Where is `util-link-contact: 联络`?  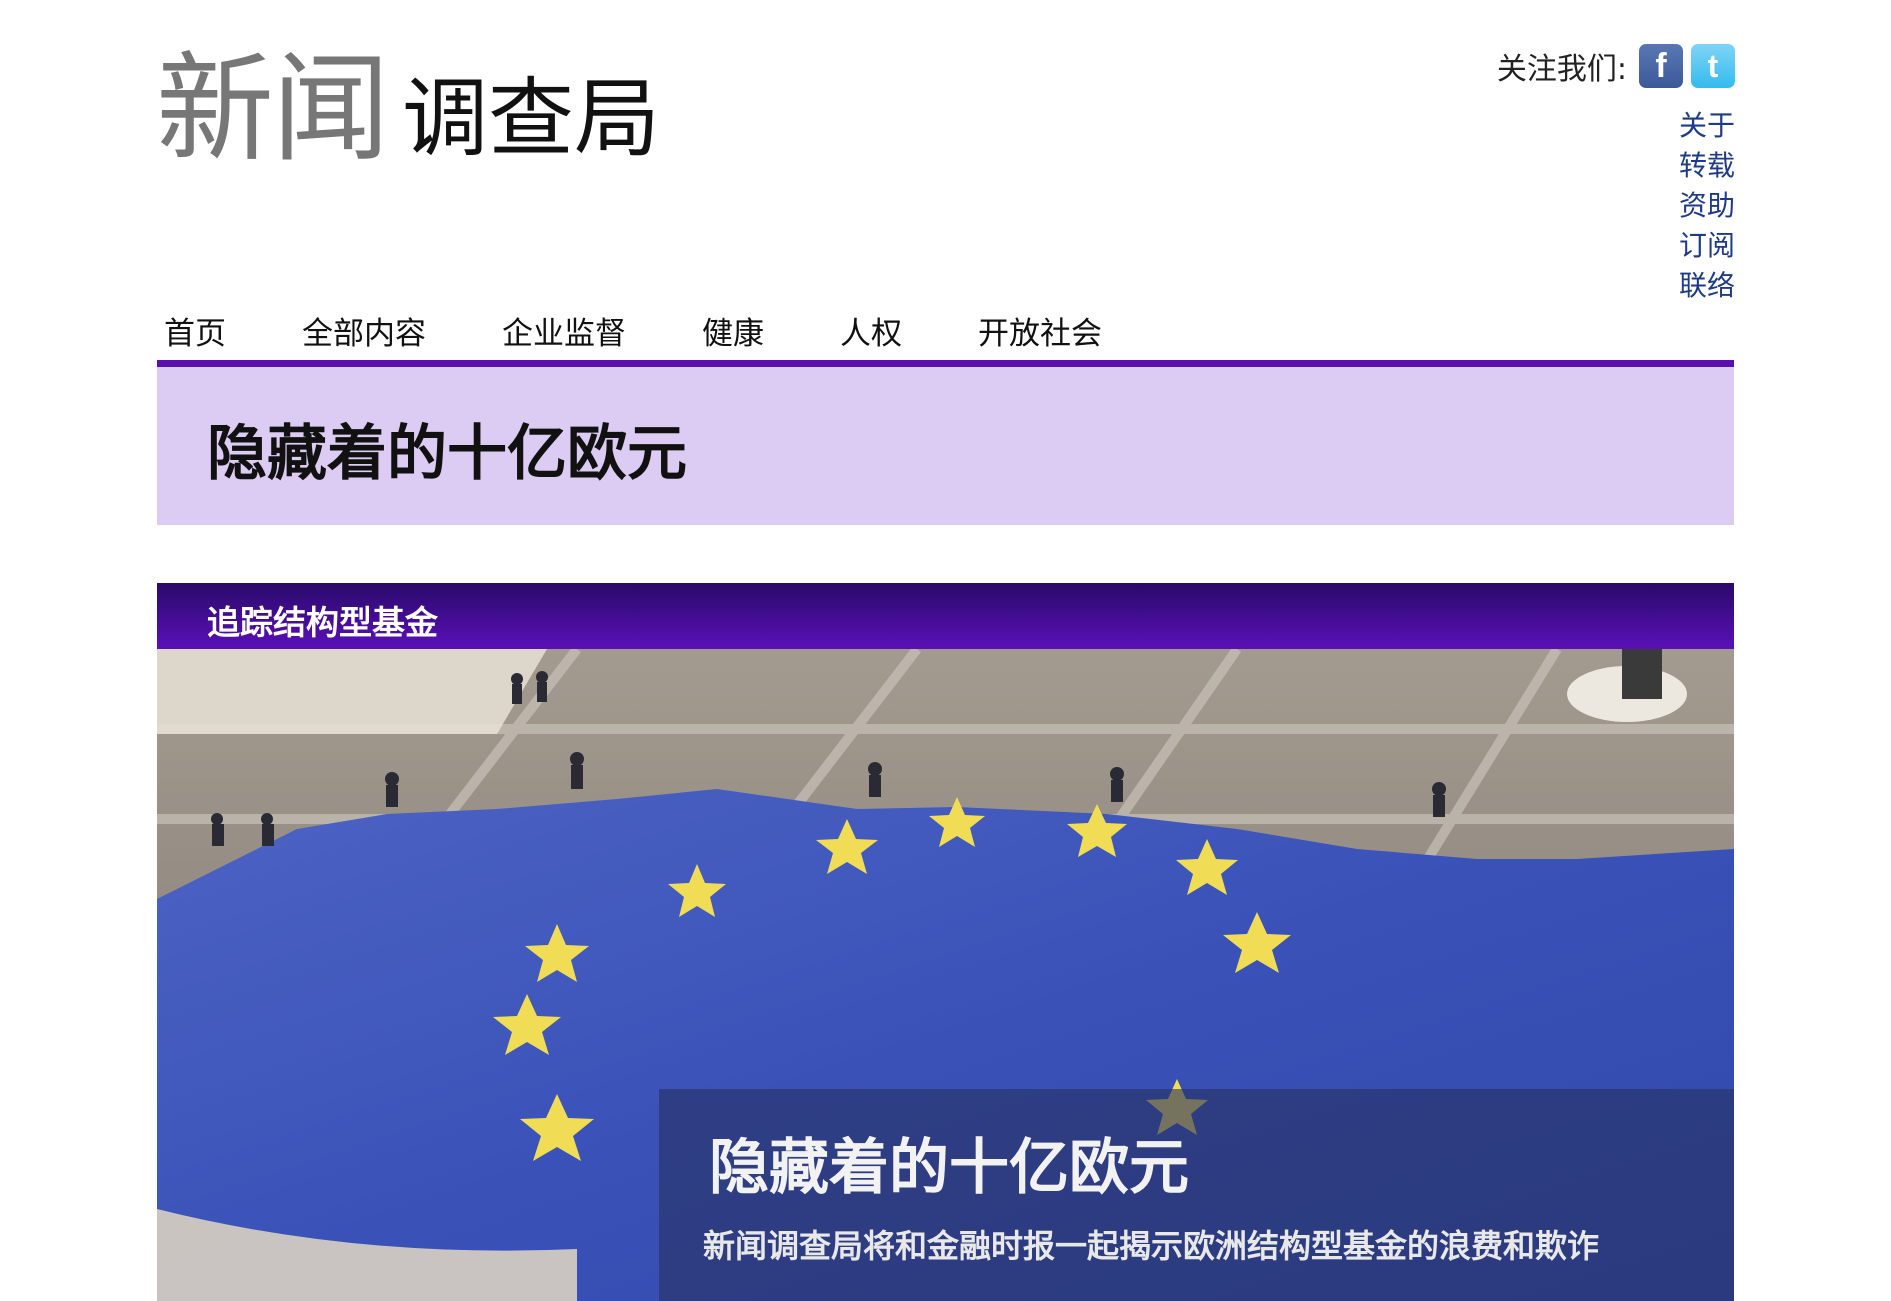 util-link-contact: 联络 is located at coordinates (1707, 286).